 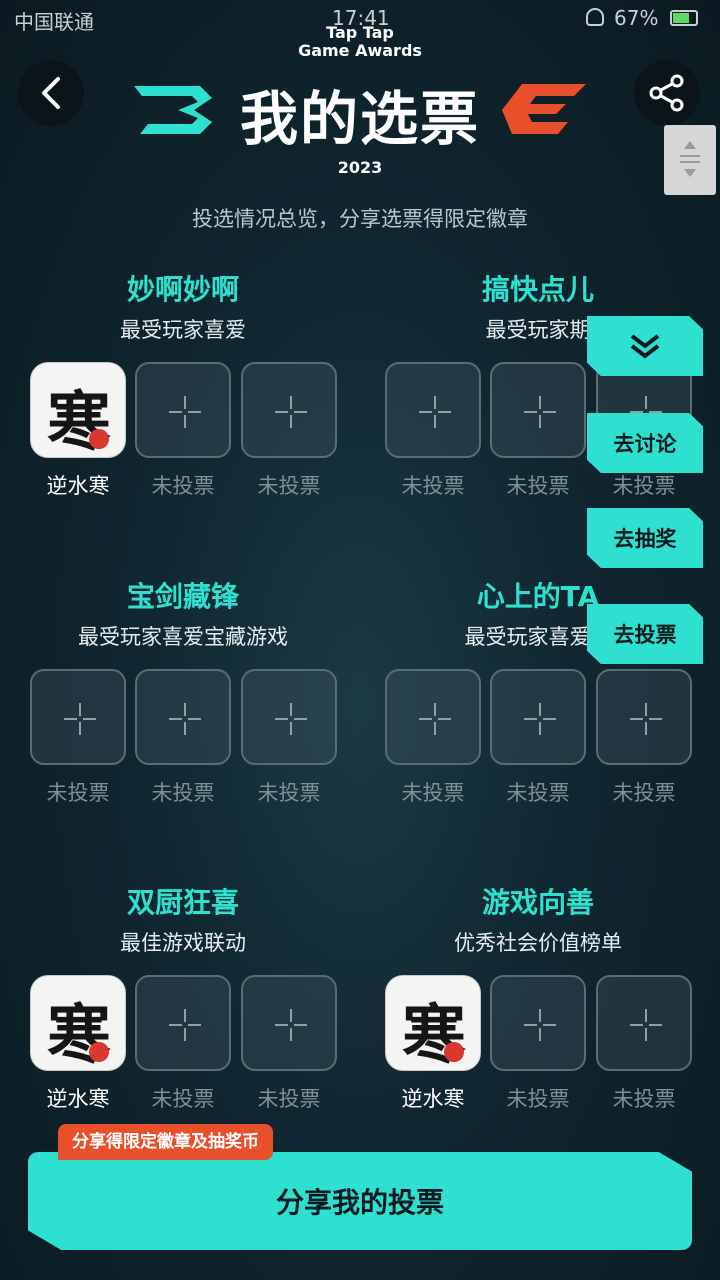 What do you see at coordinates (360, 32) in the screenshot?
I see `brand-line-1: Tap Tap` at bounding box center [360, 32].